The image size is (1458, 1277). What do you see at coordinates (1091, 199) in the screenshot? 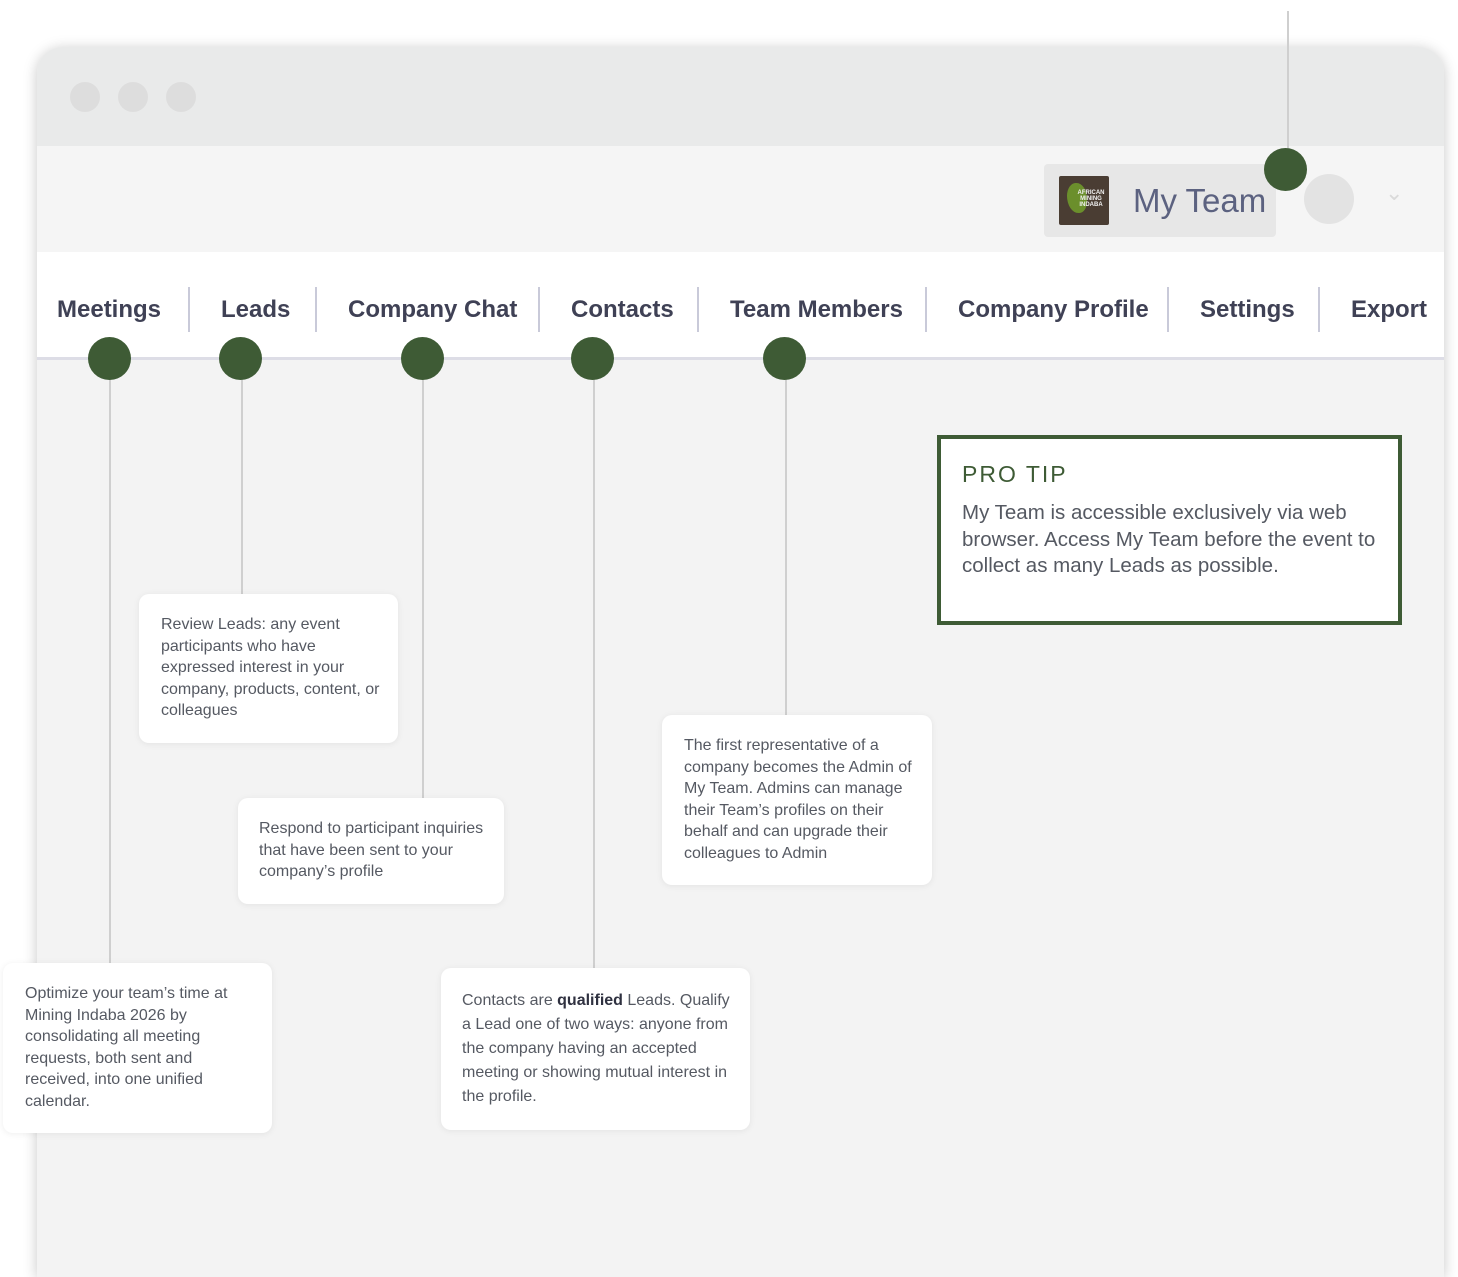
I see `logo-text: AFRICAN MINING INDABA` at bounding box center [1091, 199].